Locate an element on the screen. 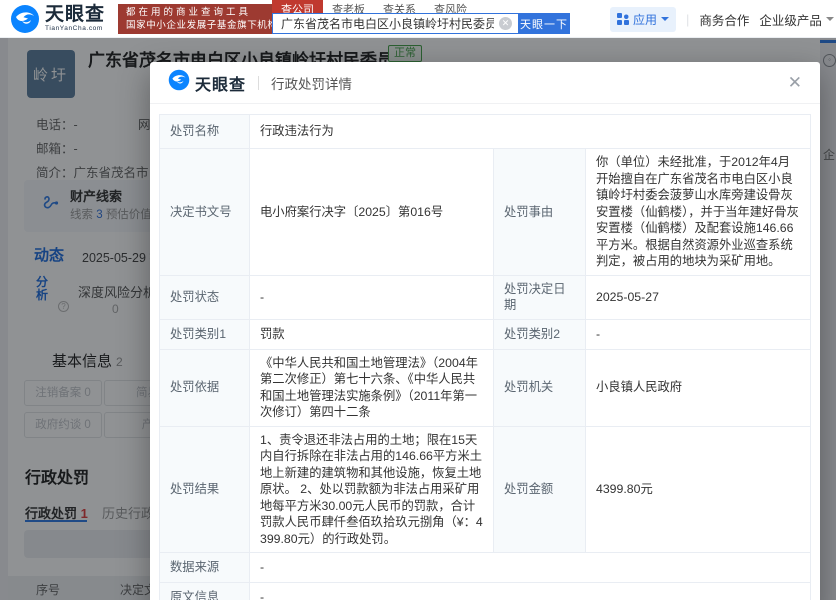 The image size is (836, 600). field-label: 处罚结果 is located at coordinates (204, 489).